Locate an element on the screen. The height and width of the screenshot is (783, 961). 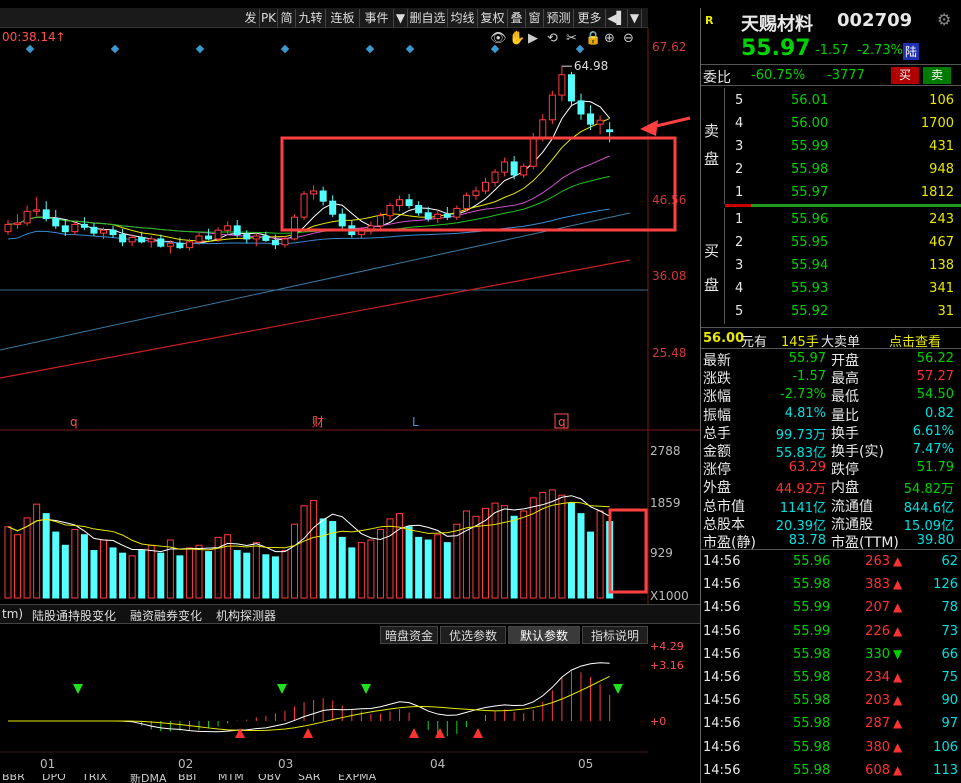
indicator-tab-hk-holdings: 陆股通持股变化 is located at coordinates (74, 615).